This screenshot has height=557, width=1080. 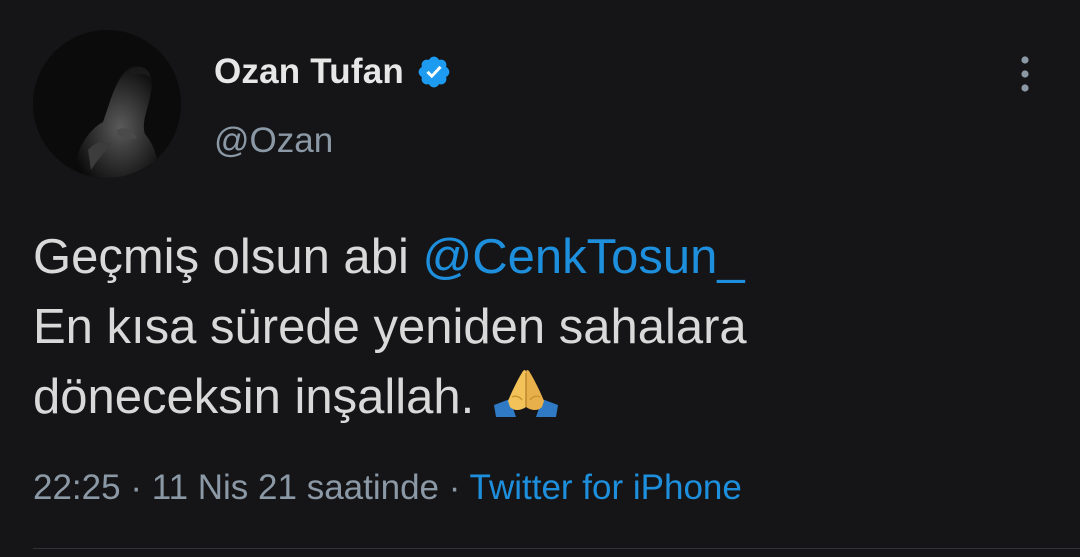 I want to click on mention-link: @CenkTosun_, so click(x=583, y=257).